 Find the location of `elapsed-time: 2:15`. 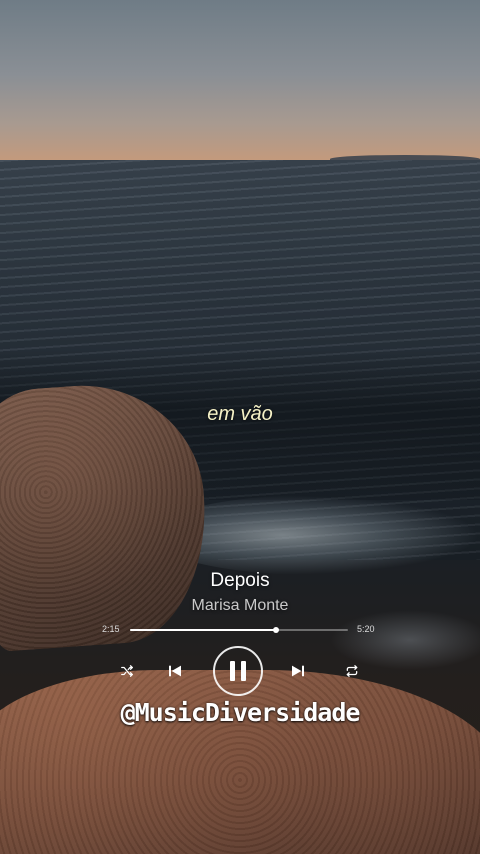

elapsed-time: 2:15 is located at coordinates (111, 629).